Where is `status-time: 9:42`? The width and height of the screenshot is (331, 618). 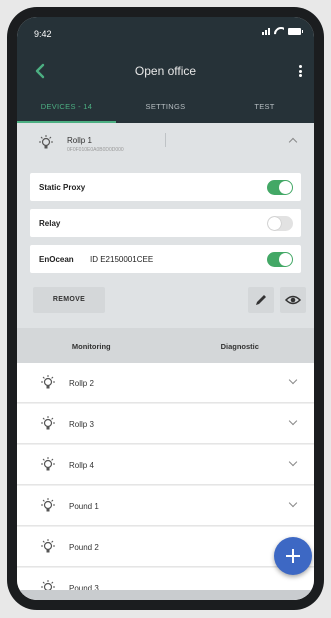
status-time: 9:42 is located at coordinates (43, 34).